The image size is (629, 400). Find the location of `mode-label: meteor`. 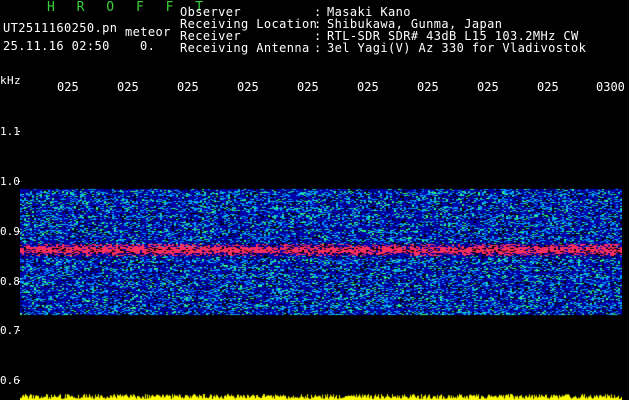

mode-label: meteor is located at coordinates (148, 32).